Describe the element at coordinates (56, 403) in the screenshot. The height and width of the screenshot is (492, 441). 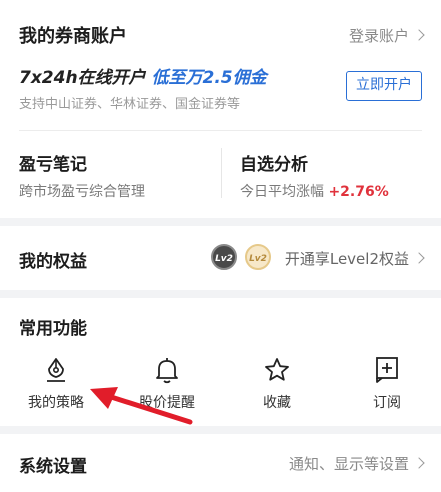
I see `function-label: 我的策略` at that location.